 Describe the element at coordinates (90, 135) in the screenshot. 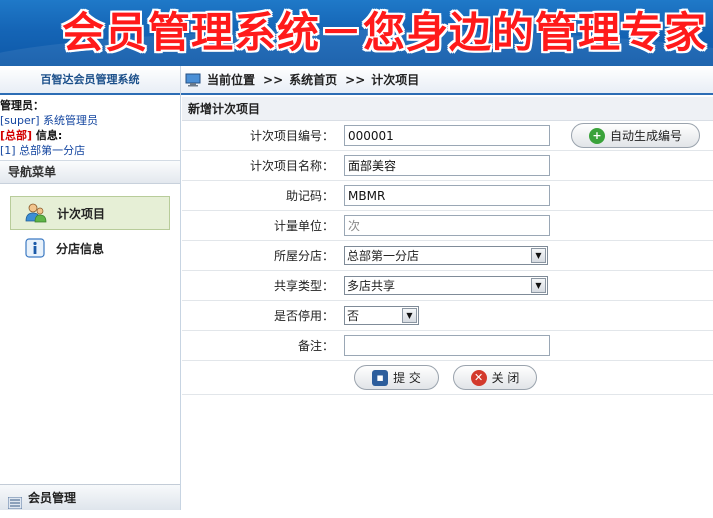

I see `branch-info-line: [总部] 信息:` at that location.